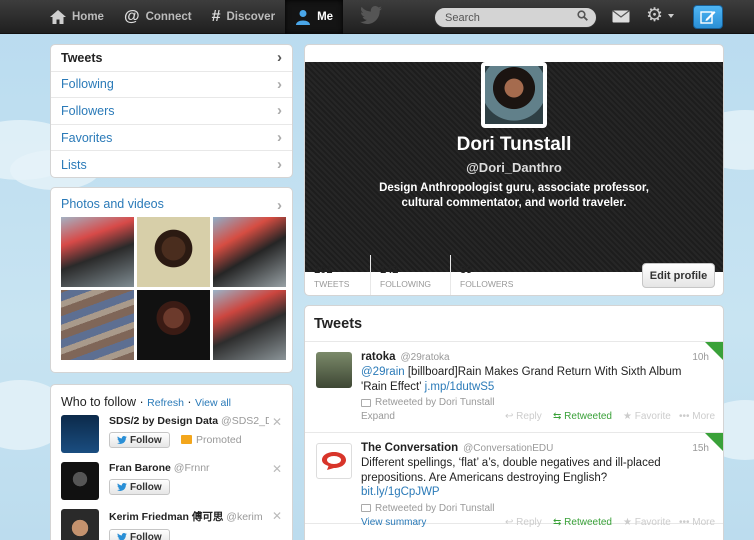 The width and height of the screenshot is (754, 540). I want to click on edit-profile-button: Edit profile, so click(678, 275).